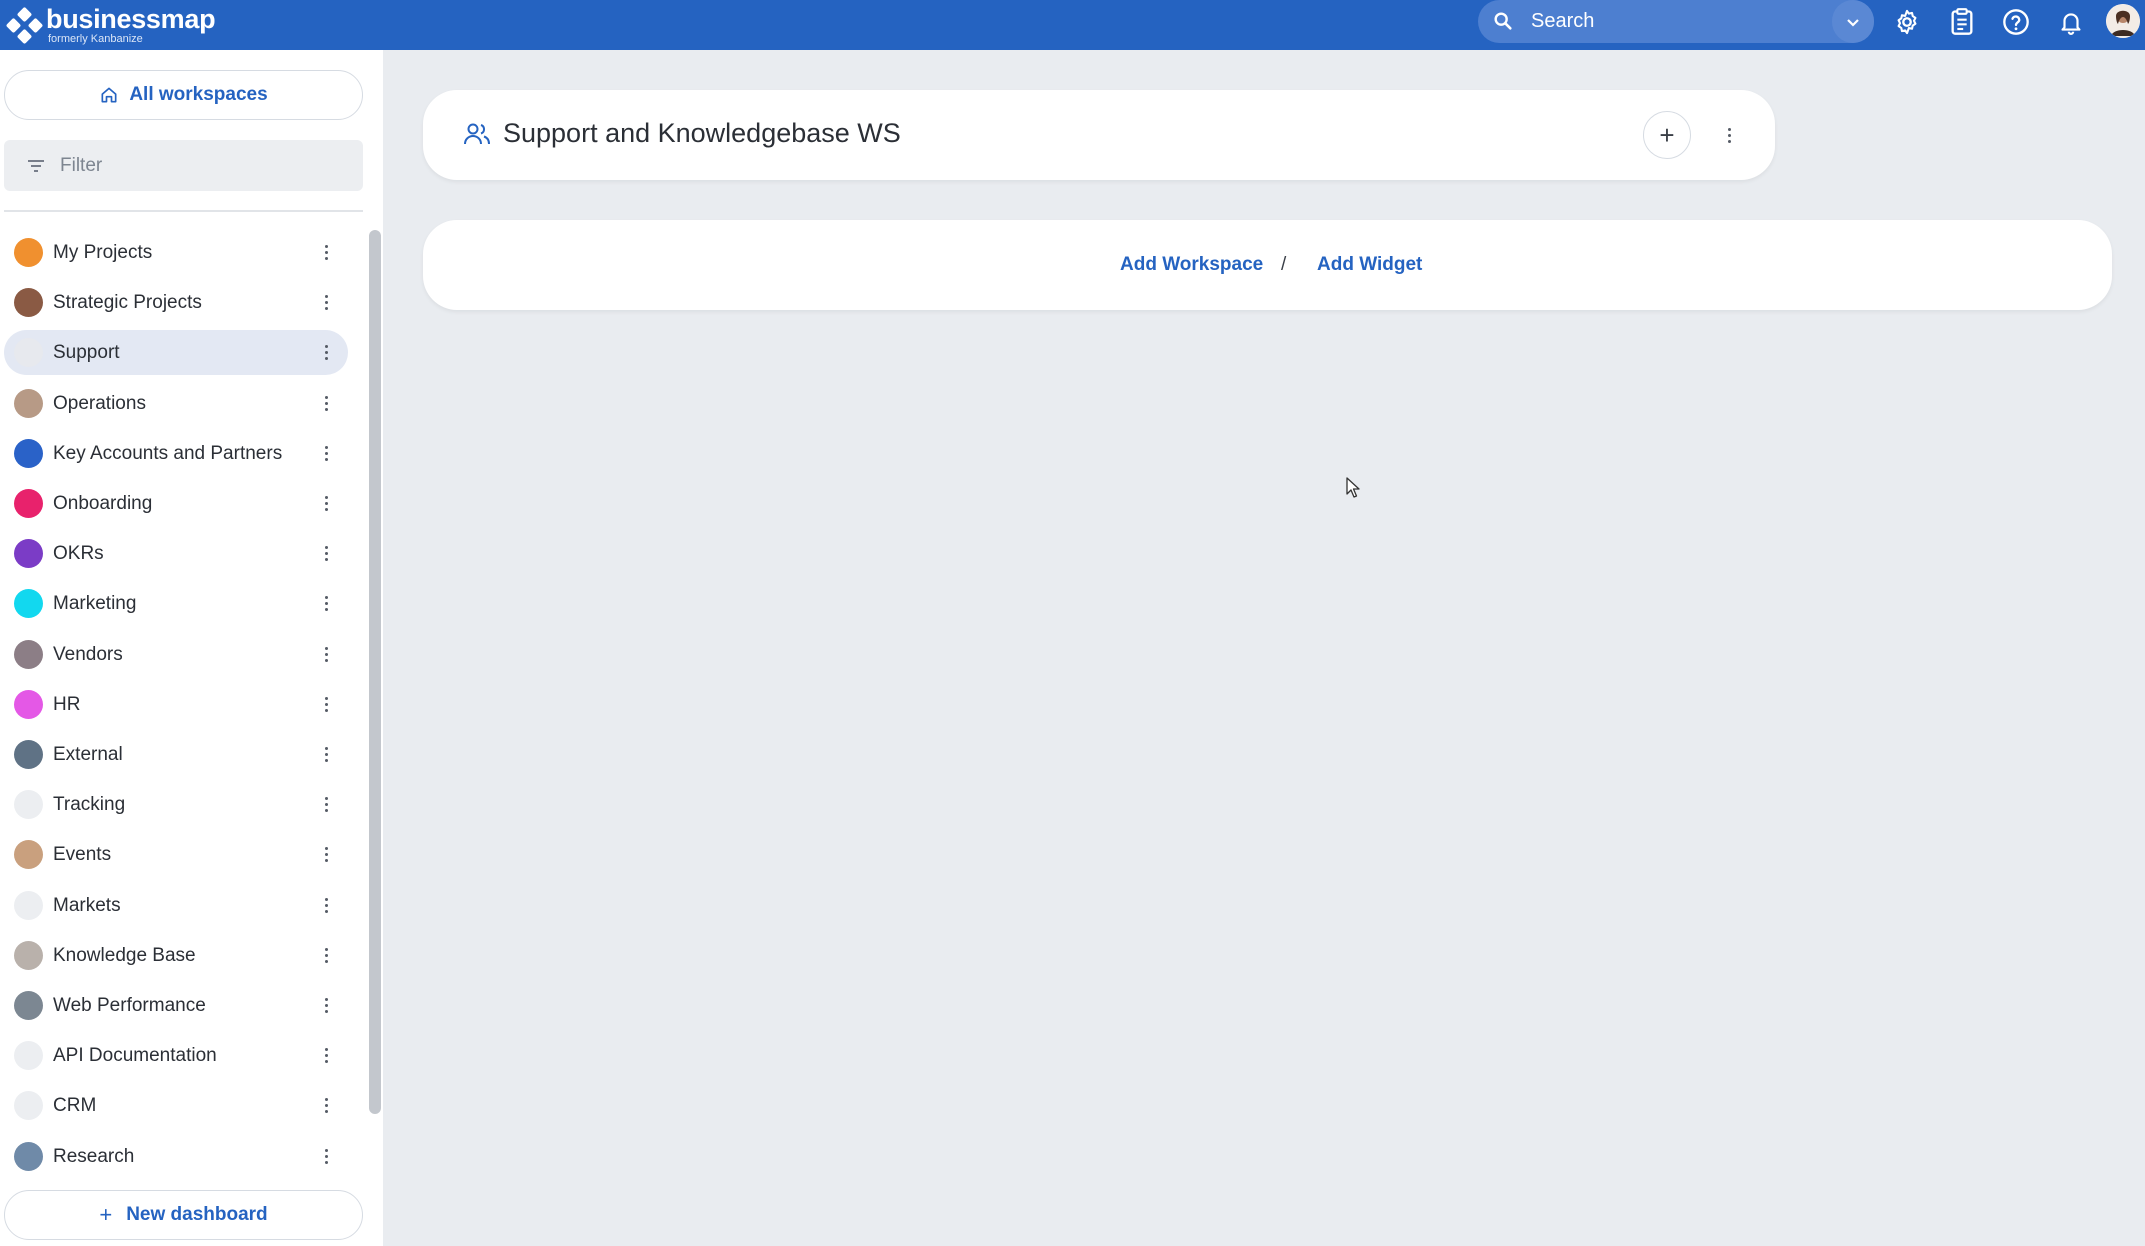 The width and height of the screenshot is (2145, 1246). Describe the element at coordinates (1191, 265) in the screenshot. I see `add-workspace-link: Add Workspace` at that location.